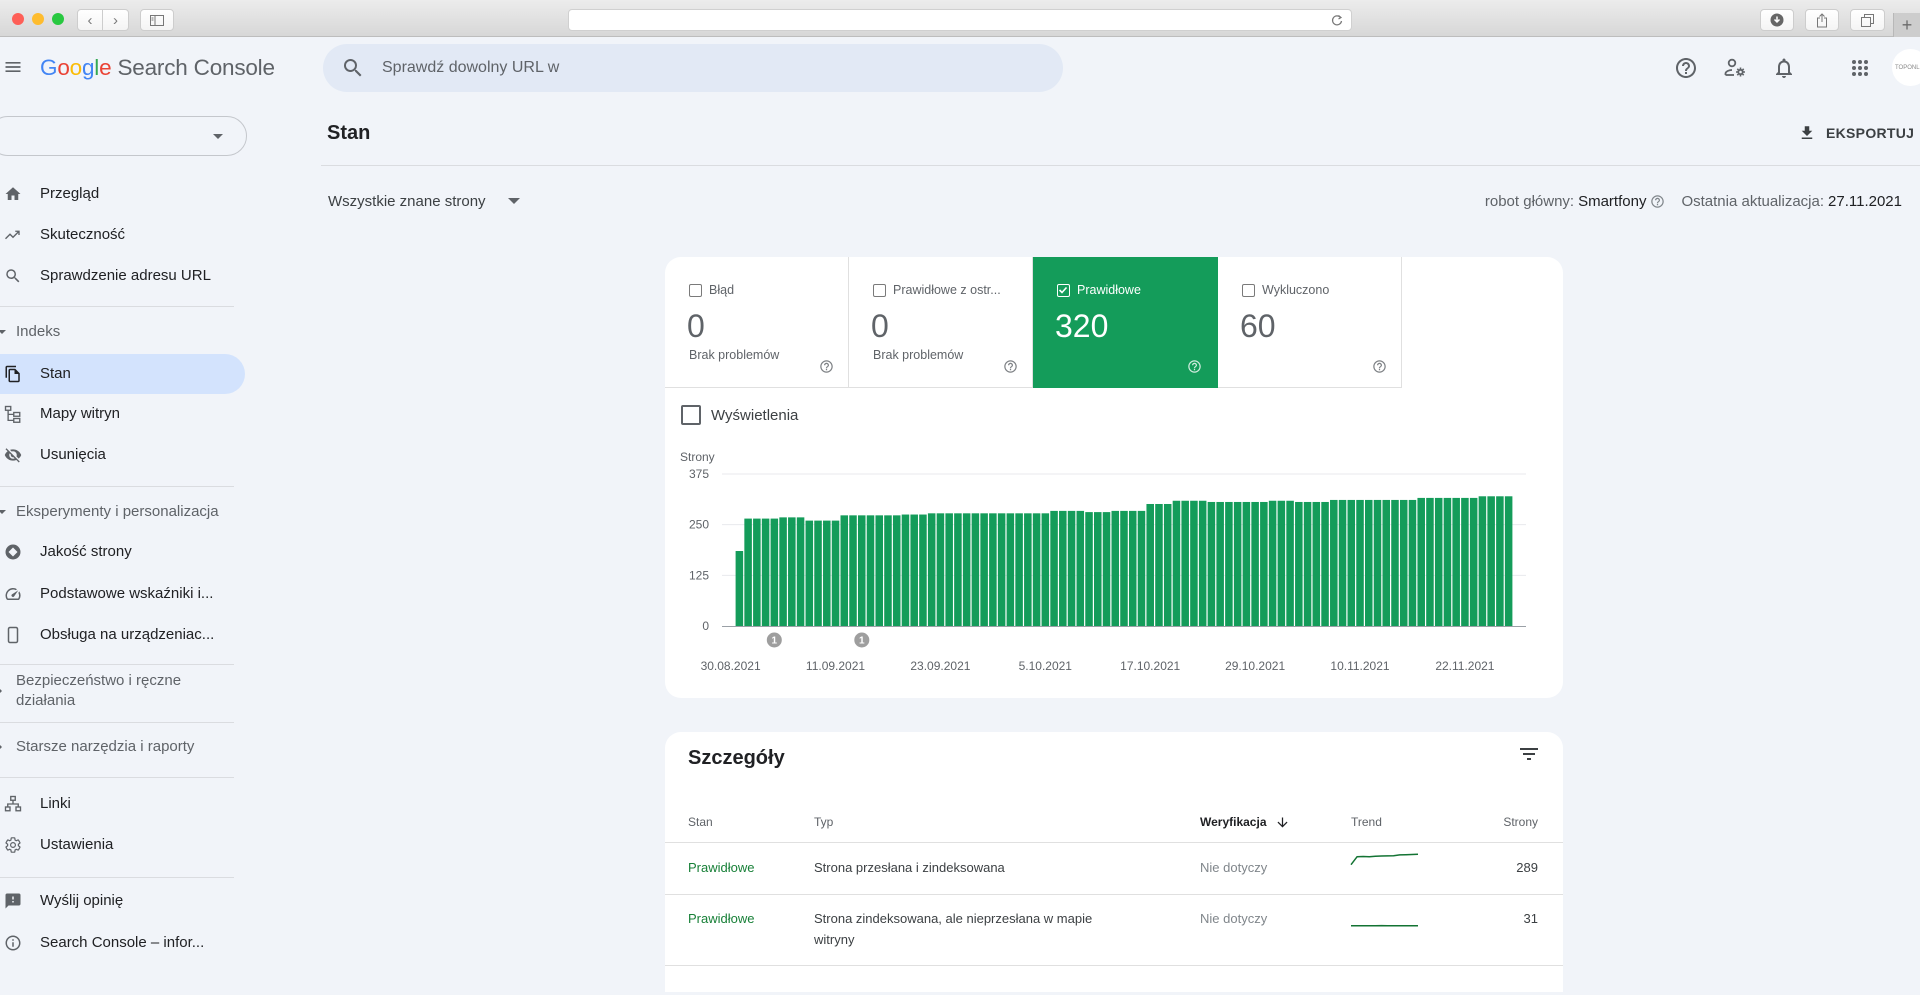 The image size is (1920, 995). I want to click on main-menu-button, so click(13, 67).